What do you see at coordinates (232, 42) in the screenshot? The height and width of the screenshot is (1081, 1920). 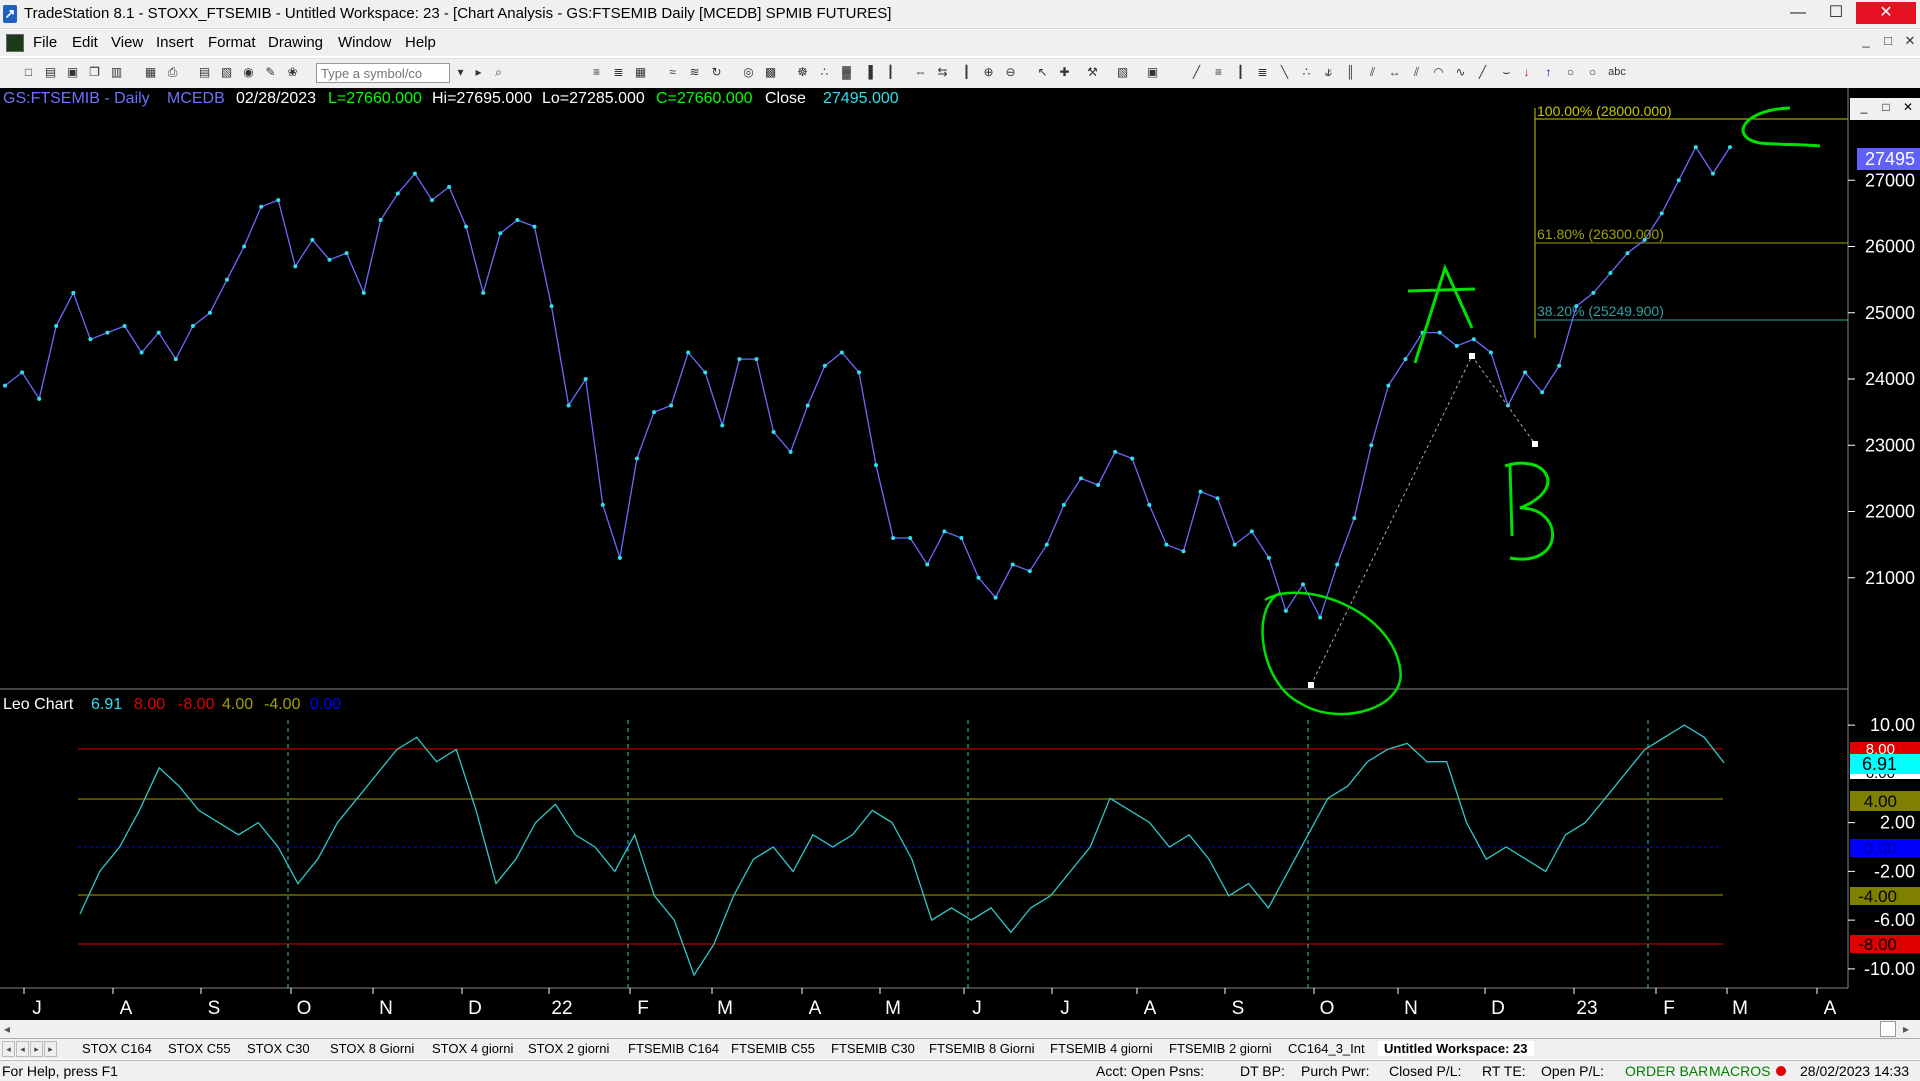 I see `menu-format: Format` at bounding box center [232, 42].